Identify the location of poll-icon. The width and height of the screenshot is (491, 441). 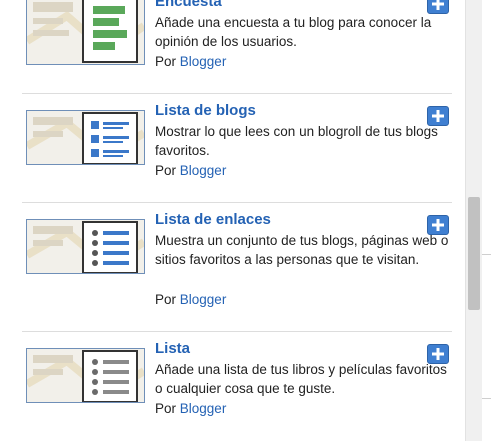
(85, 32).